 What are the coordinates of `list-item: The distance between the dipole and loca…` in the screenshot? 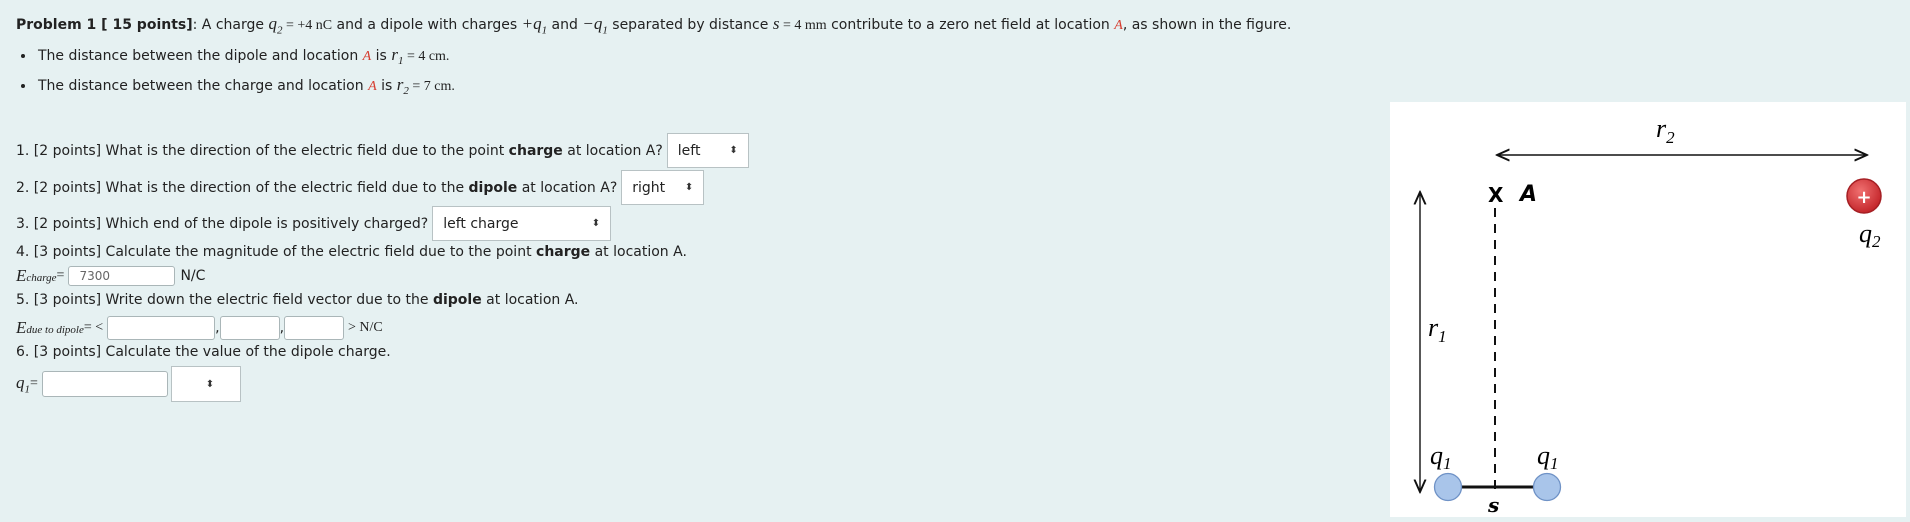 It's located at (245, 58).